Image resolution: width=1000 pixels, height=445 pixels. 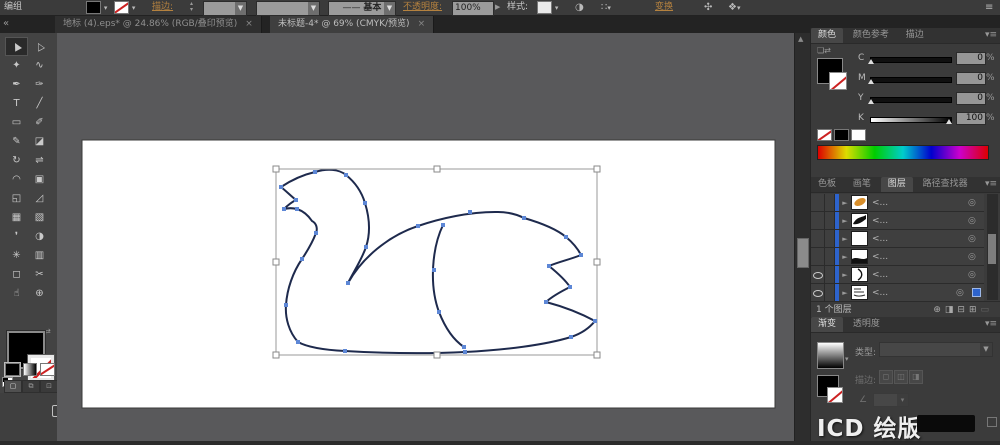 What do you see at coordinates (975, 310) in the screenshot?
I see `new-layer-icon: ⊞` at bounding box center [975, 310].